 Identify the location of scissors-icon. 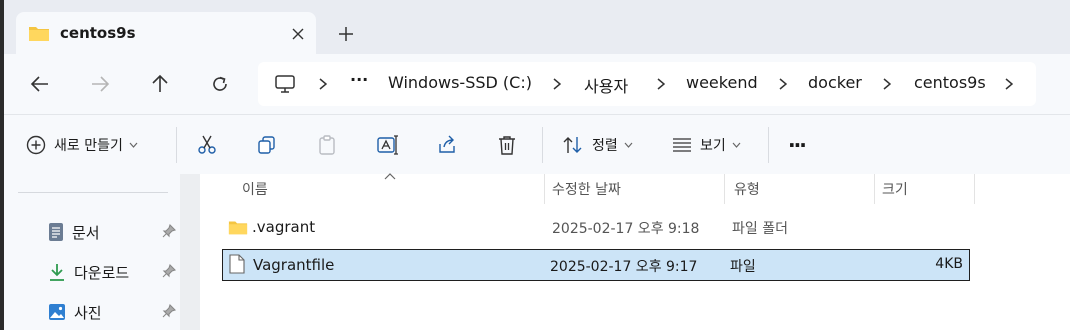
(207, 145).